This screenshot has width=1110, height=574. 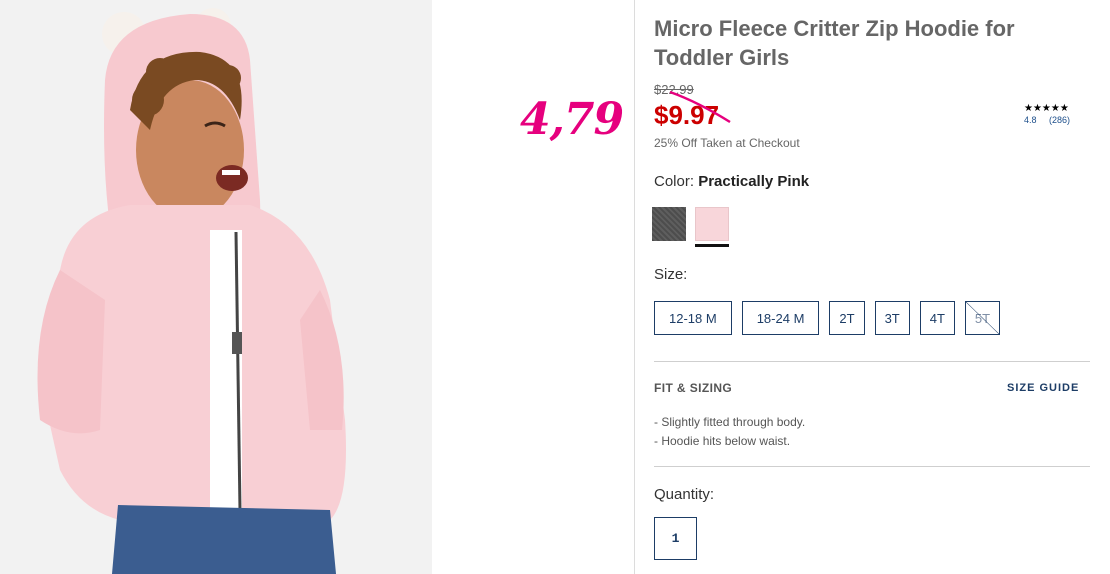 I want to click on handwritten-price-note: 4,79, so click(x=572, y=119).